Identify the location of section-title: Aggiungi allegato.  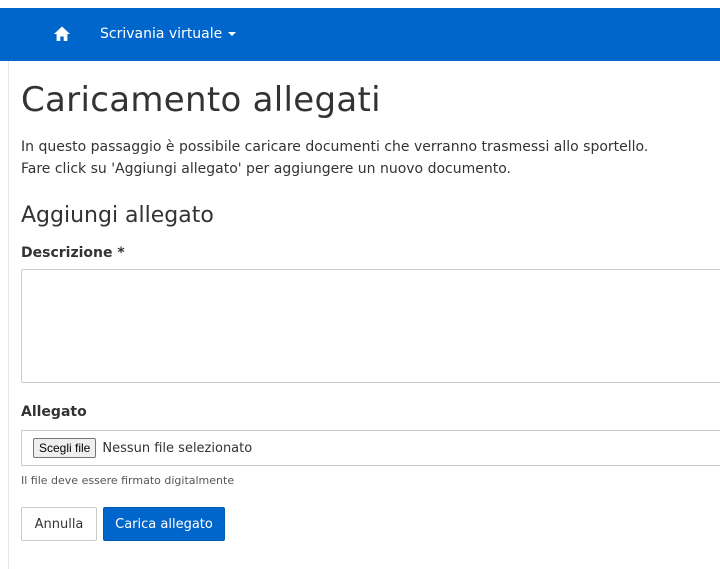
(117, 215).